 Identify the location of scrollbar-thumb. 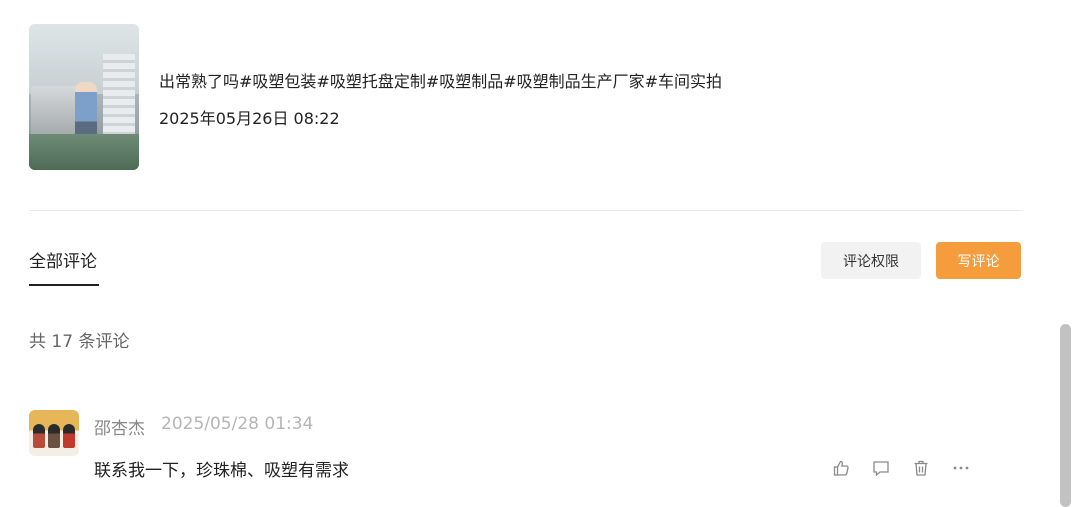
(1065, 415).